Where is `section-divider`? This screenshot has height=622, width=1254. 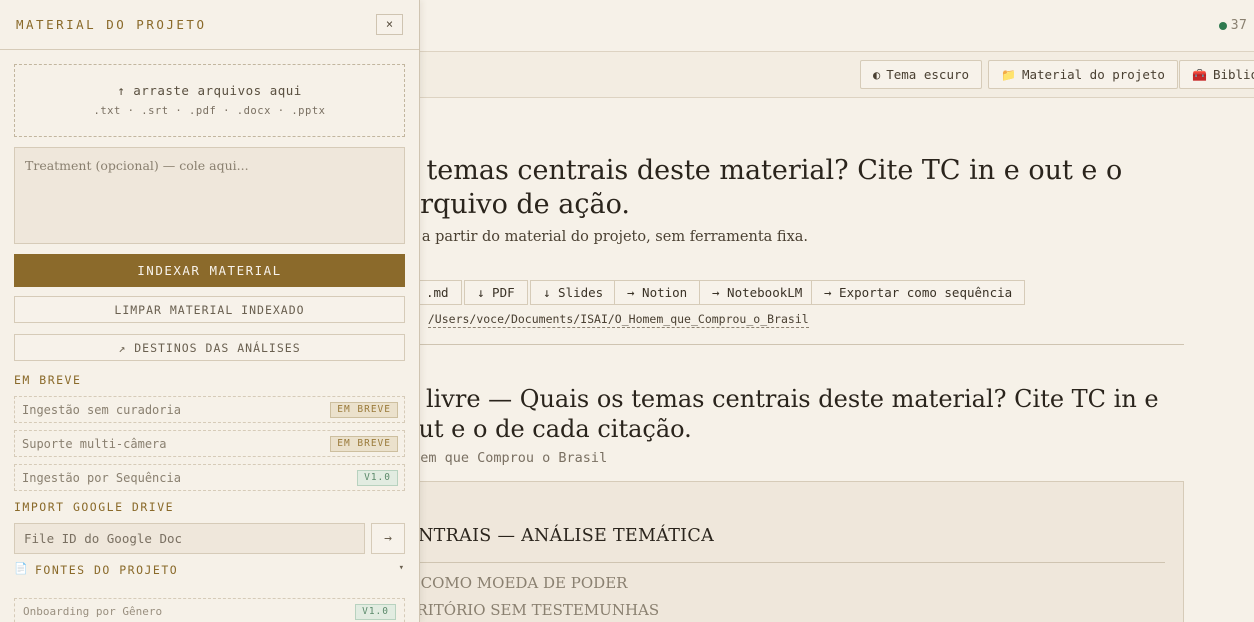 section-divider is located at coordinates (794, 344).